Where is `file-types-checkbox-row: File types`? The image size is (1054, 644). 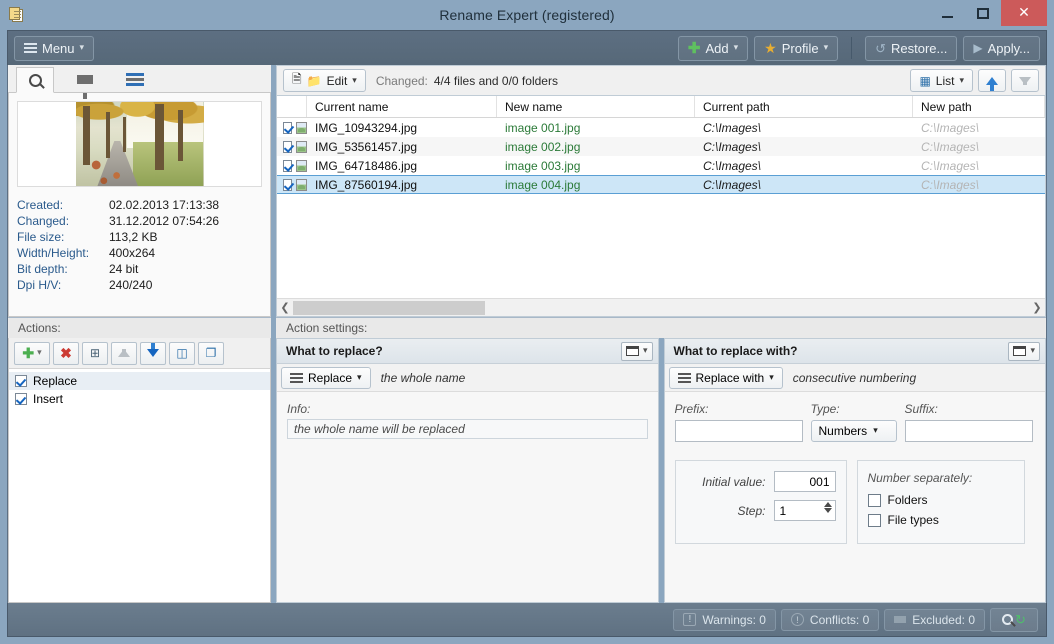
file-types-checkbox-row: File types is located at coordinates (940, 520).